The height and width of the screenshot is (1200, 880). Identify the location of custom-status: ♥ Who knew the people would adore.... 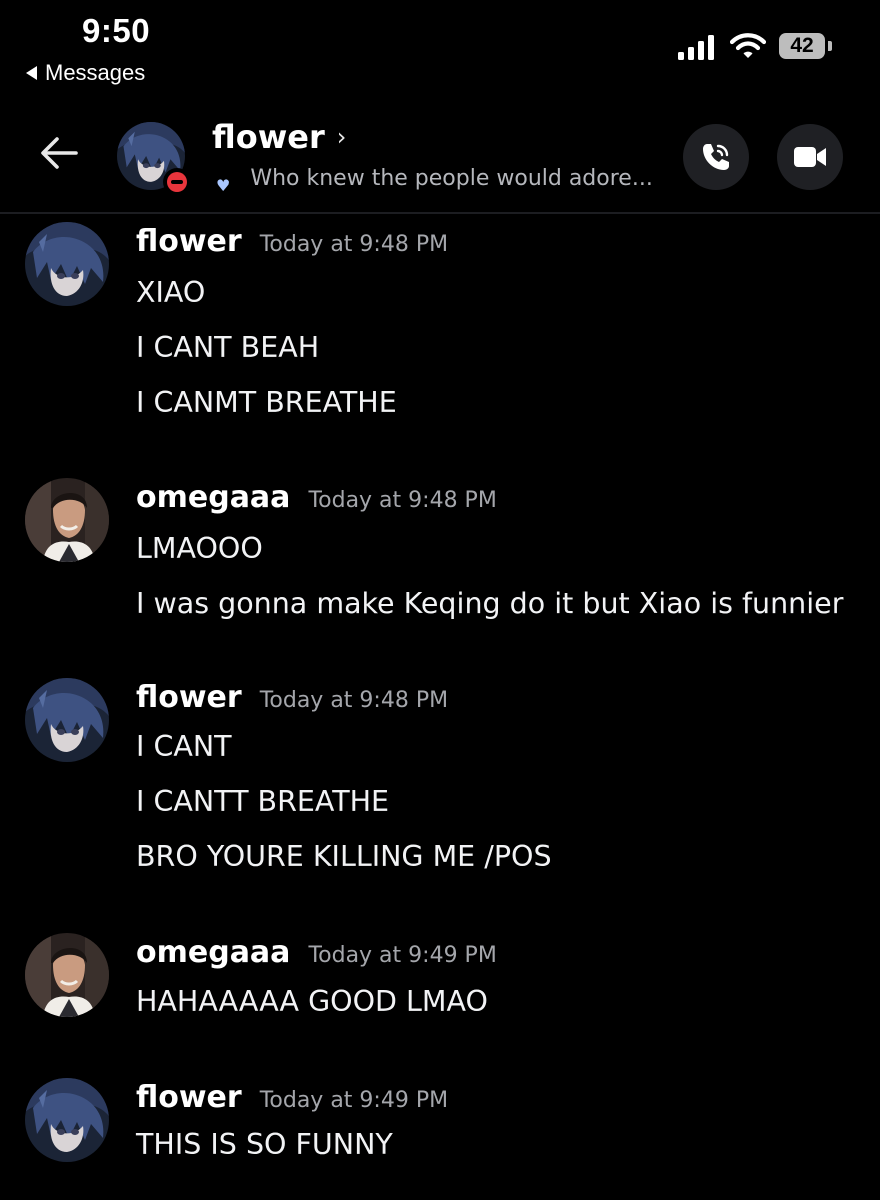
(434, 178).